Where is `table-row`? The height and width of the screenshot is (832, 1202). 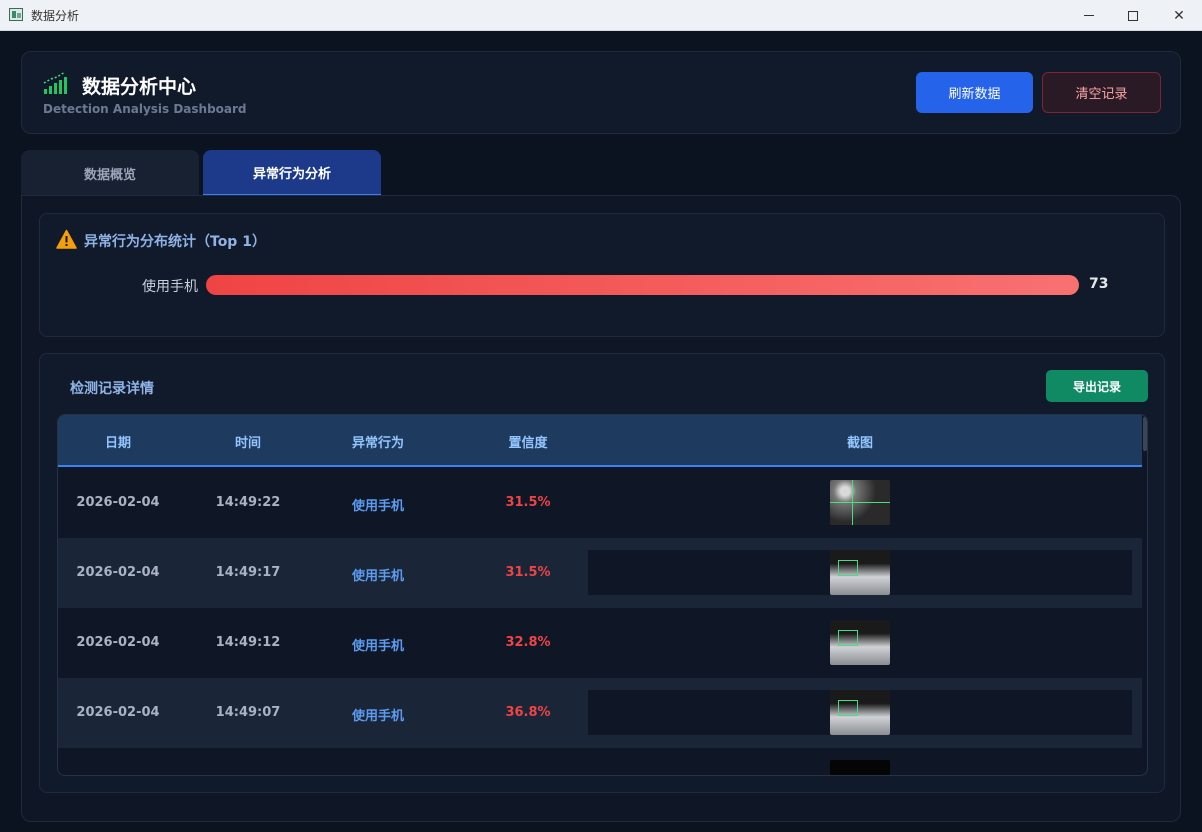
table-row is located at coordinates (600, 761).